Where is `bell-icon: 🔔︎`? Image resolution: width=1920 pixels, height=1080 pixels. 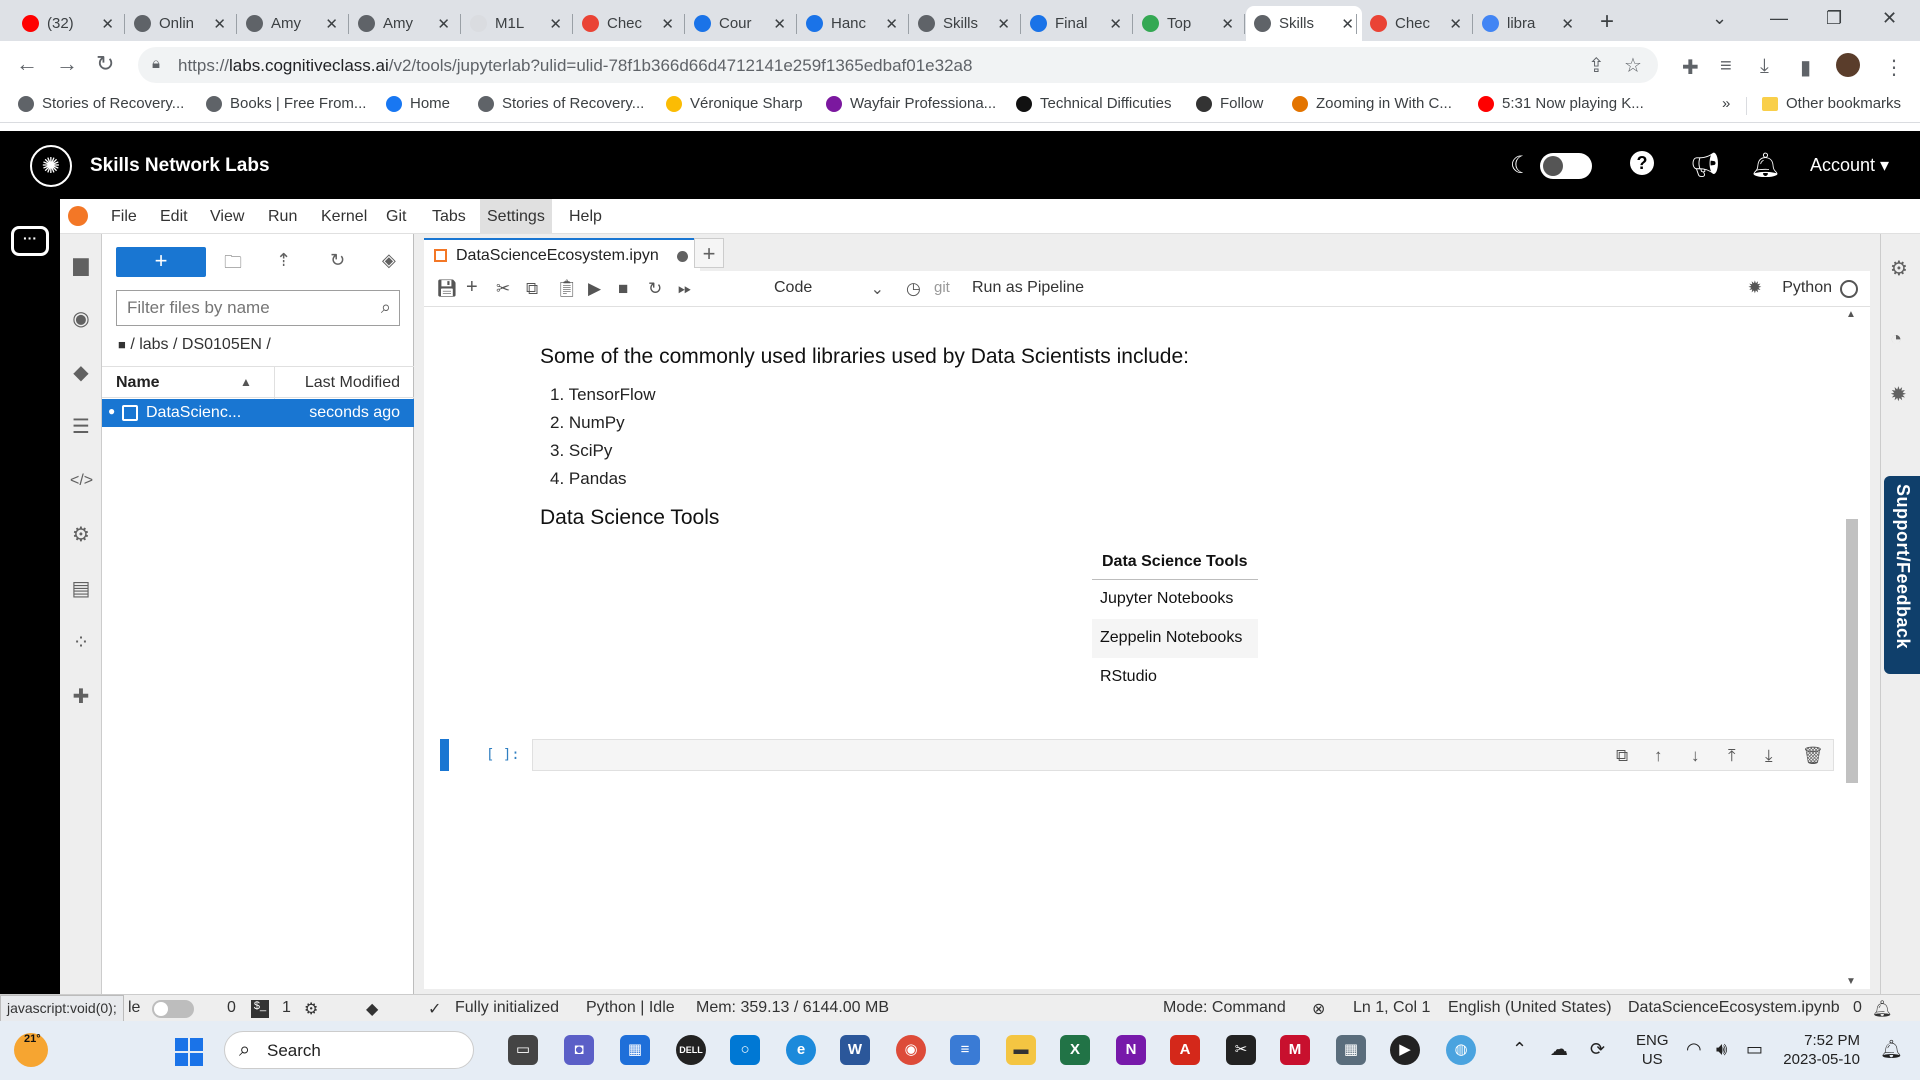 bell-icon: 🔔︎ is located at coordinates (1765, 165).